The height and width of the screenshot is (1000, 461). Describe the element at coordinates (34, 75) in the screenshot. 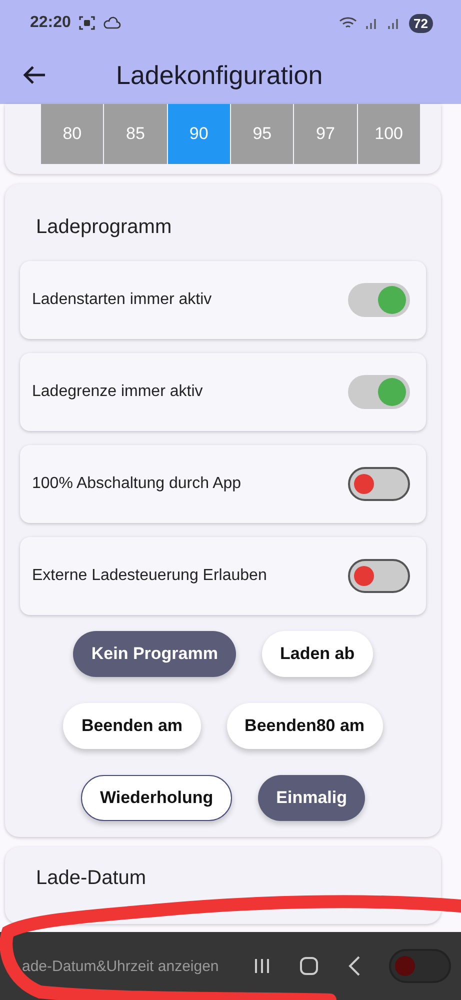

I see `back-arrow-icon` at that location.